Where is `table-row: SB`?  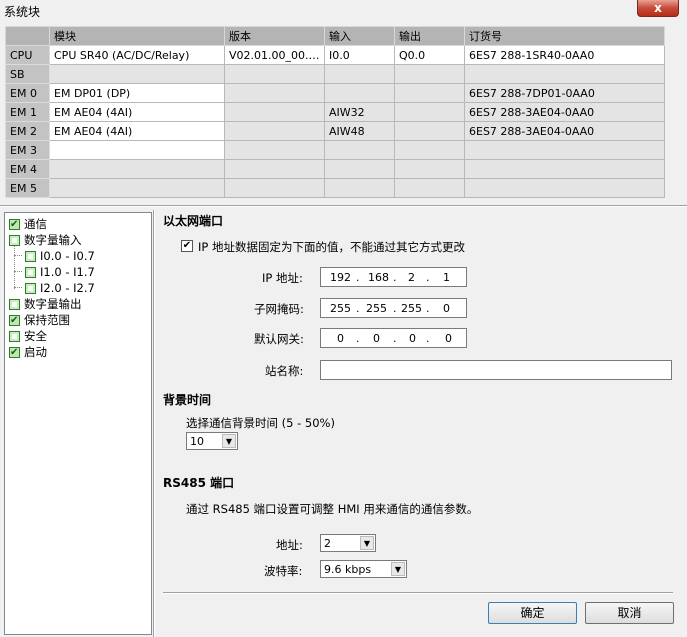
table-row: SB is located at coordinates (335, 74).